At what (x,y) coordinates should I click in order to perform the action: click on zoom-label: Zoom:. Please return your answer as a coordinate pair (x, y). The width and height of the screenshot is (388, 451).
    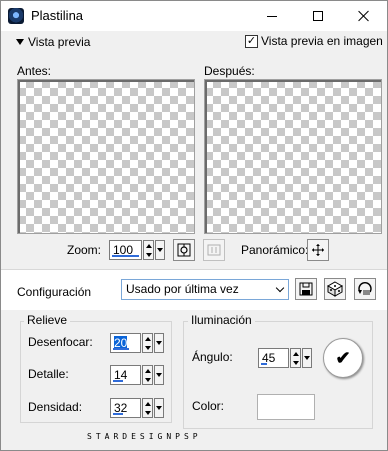
    Looking at the image, I should click on (84, 250).